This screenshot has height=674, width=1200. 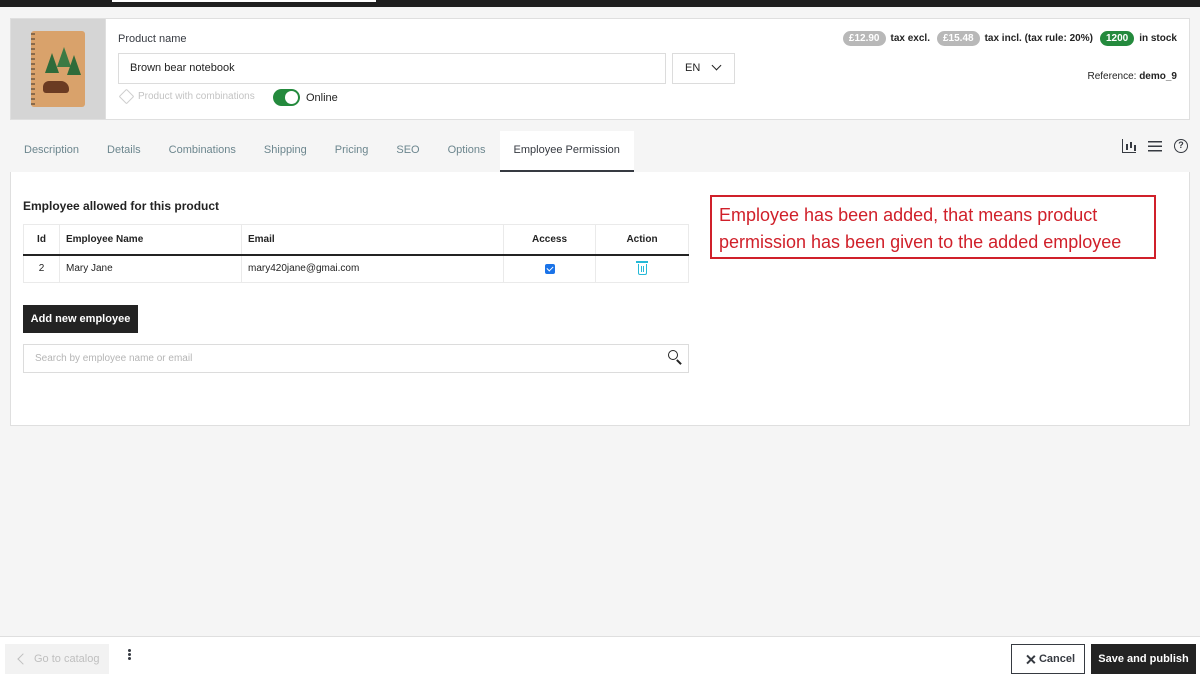 I want to click on product-name-input: Brown bear notebook, so click(x=392, y=68).